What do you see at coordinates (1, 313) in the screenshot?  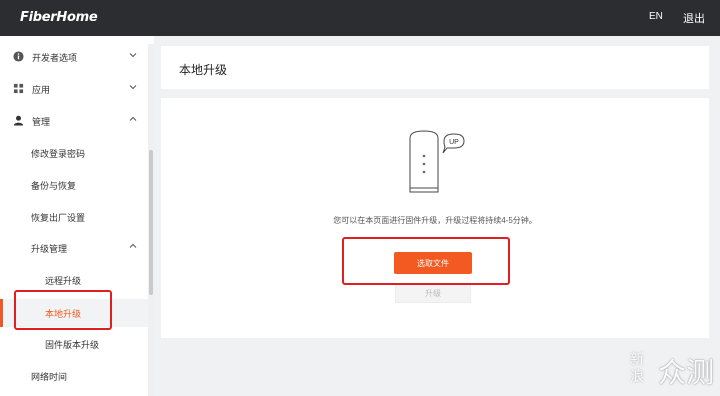 I see `active-indicator` at bounding box center [1, 313].